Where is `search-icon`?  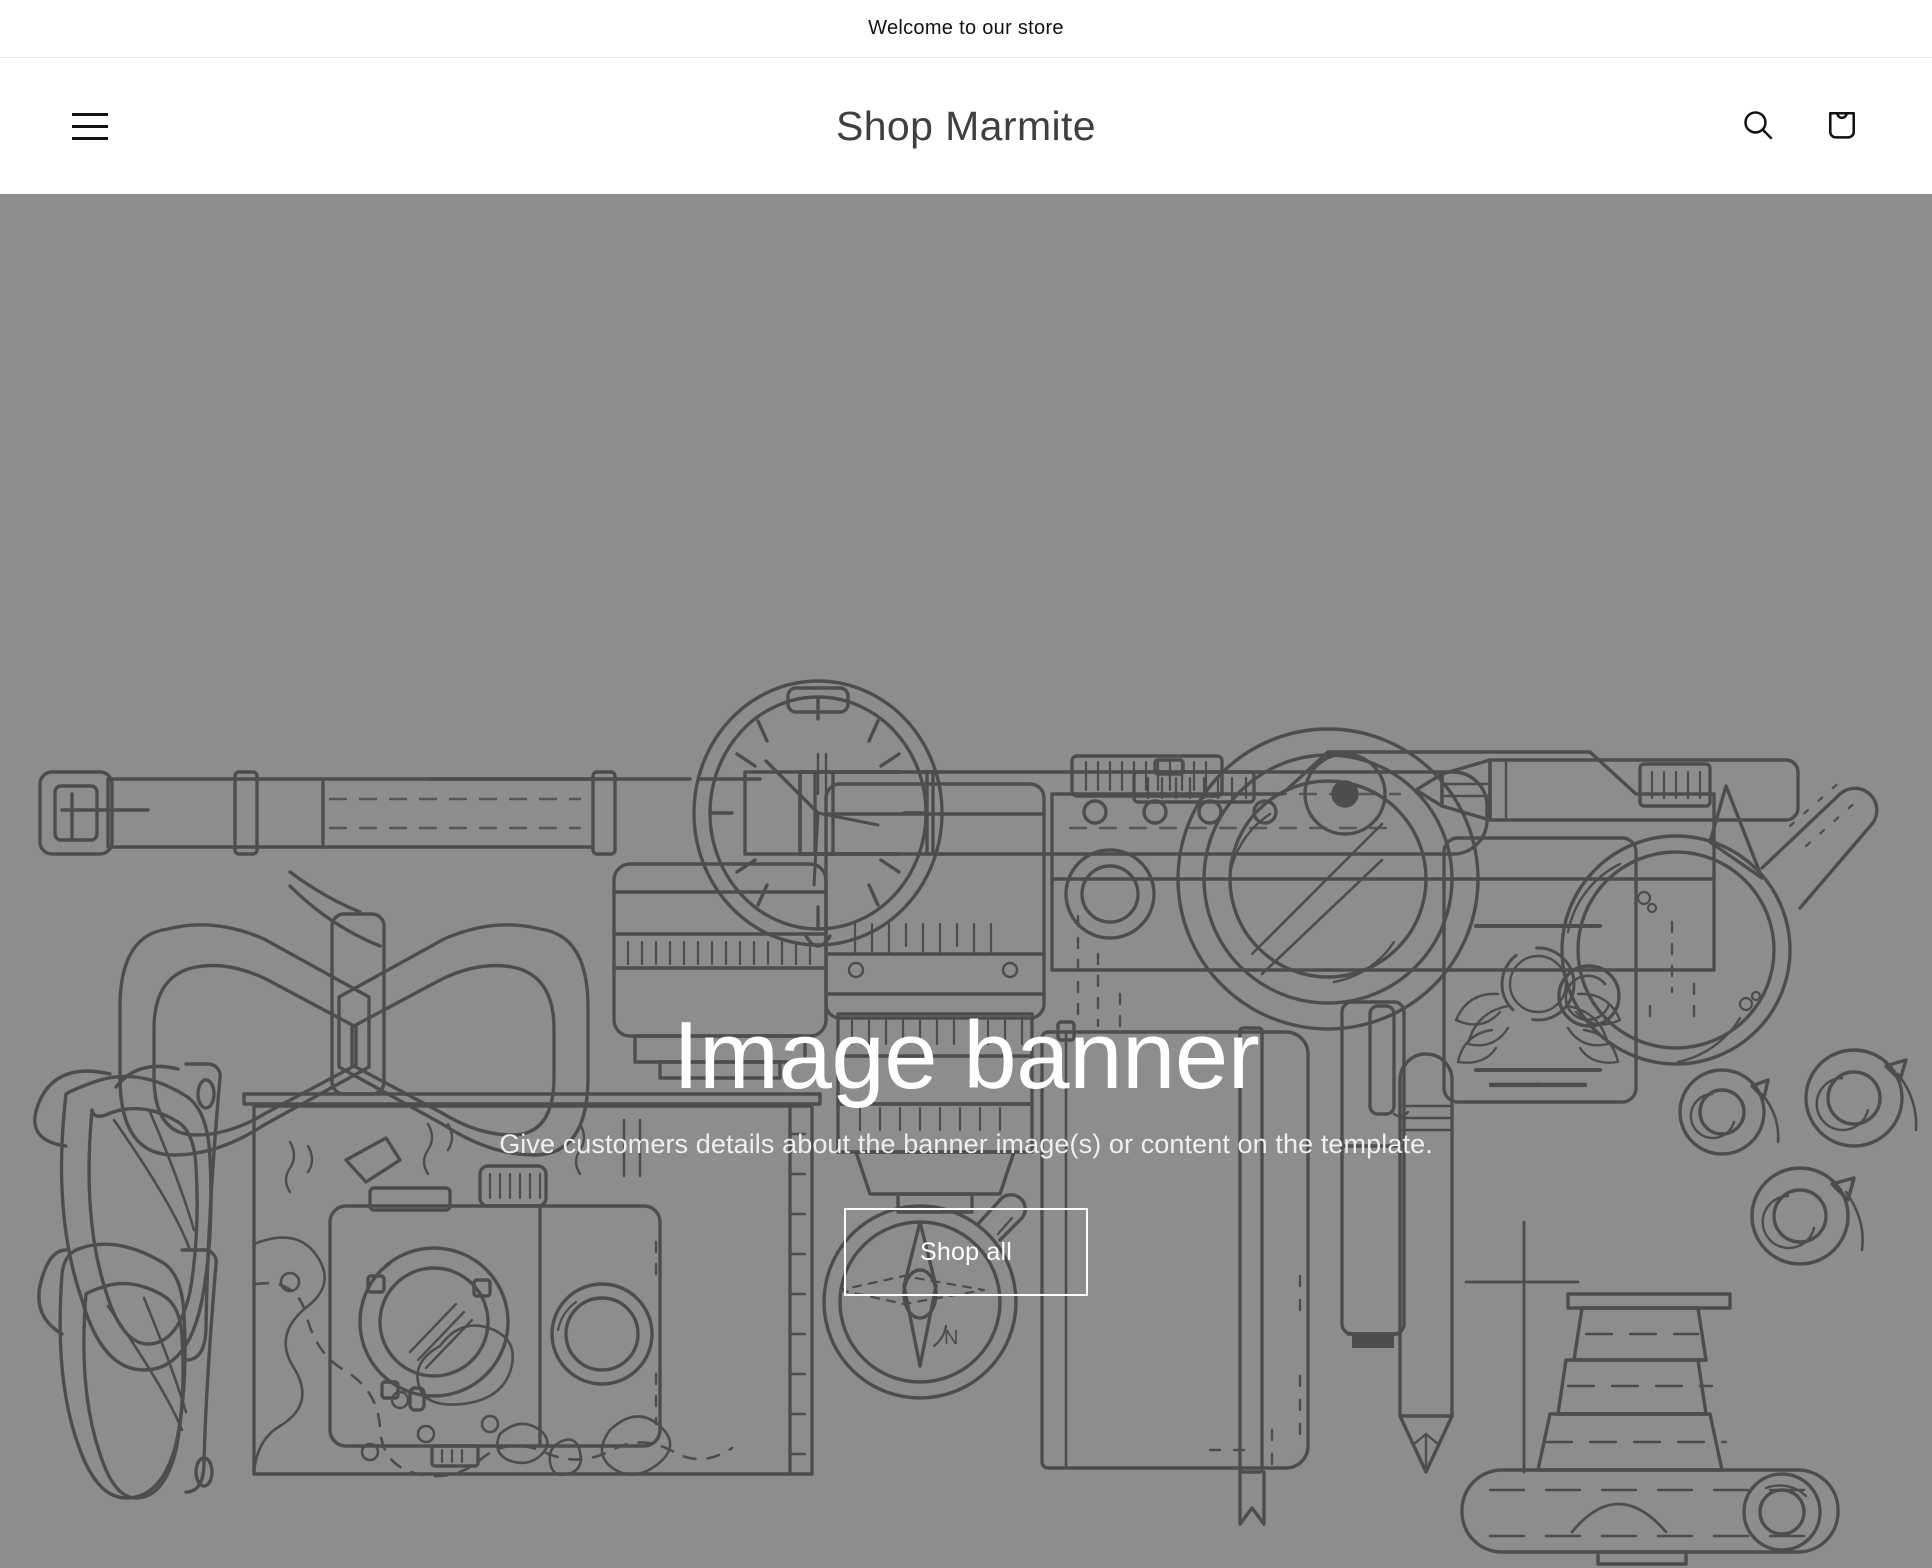
search-icon is located at coordinates (1758, 126).